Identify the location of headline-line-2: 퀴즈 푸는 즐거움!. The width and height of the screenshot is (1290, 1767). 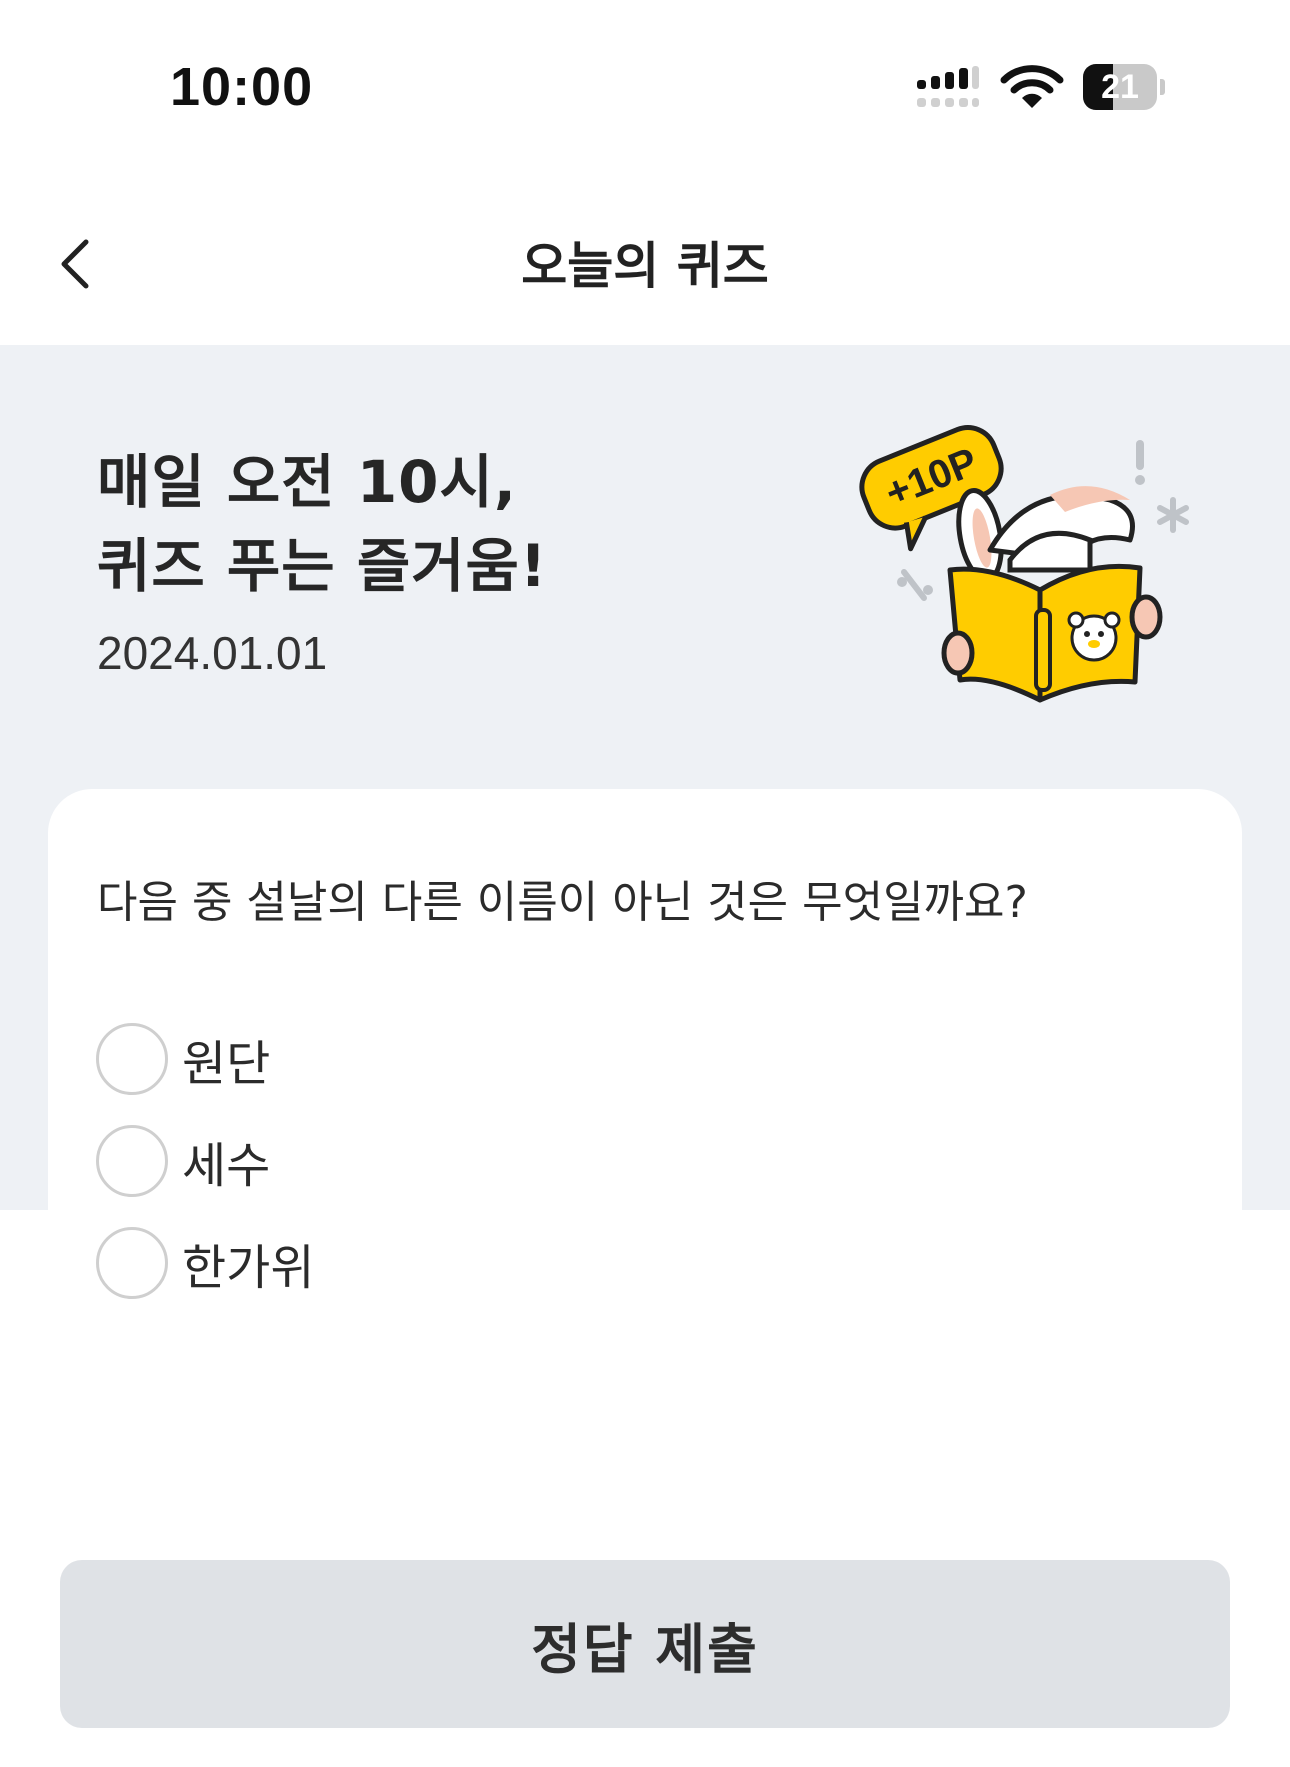
(322, 566).